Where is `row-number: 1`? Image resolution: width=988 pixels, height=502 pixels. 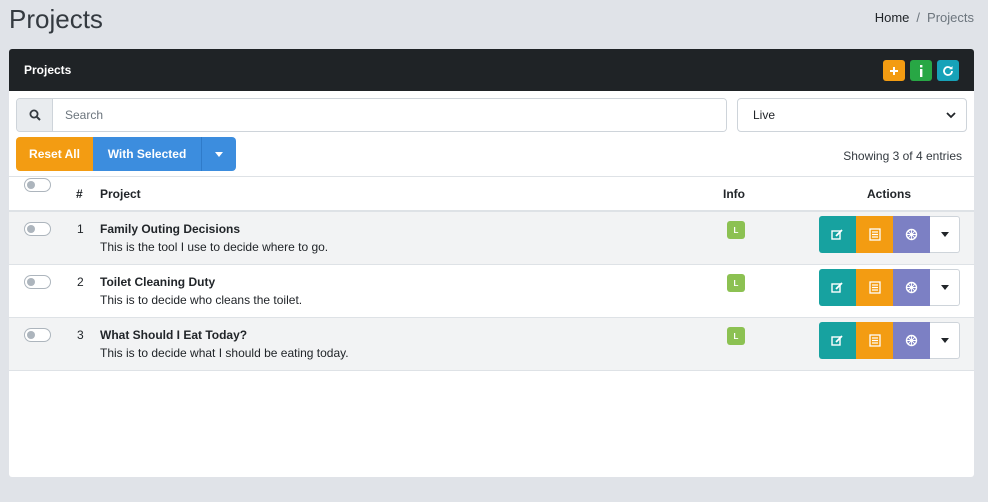 row-number: 1 is located at coordinates (80, 229).